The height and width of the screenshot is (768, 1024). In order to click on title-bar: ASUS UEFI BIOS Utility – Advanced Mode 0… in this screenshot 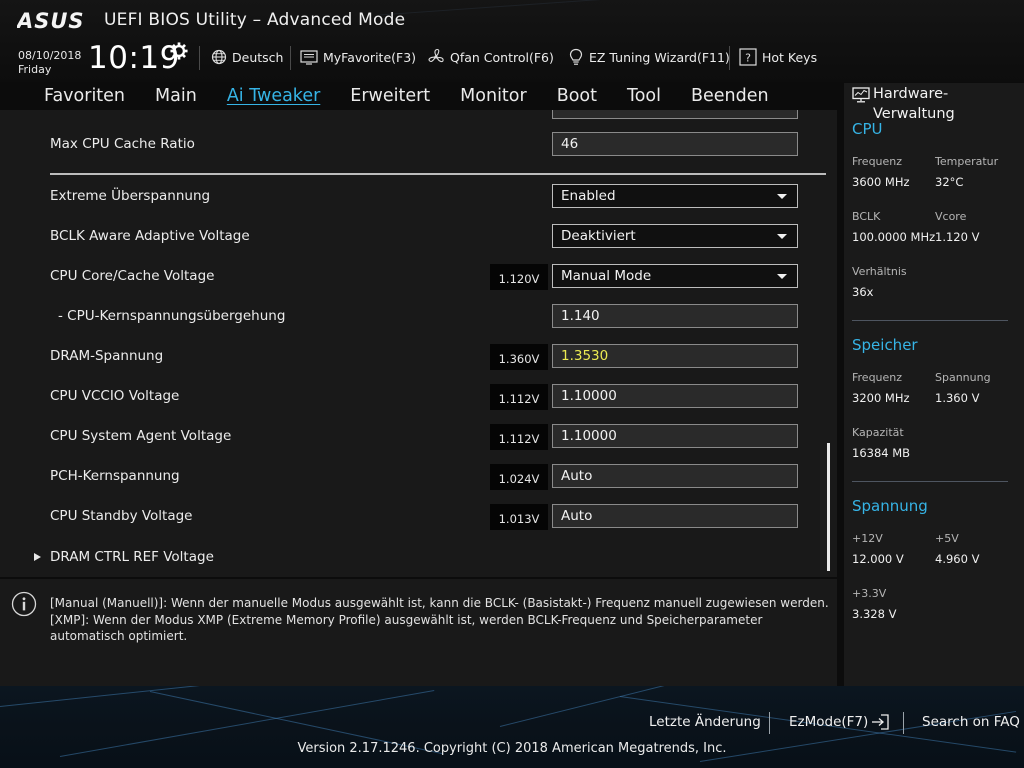, I will do `click(512, 41)`.